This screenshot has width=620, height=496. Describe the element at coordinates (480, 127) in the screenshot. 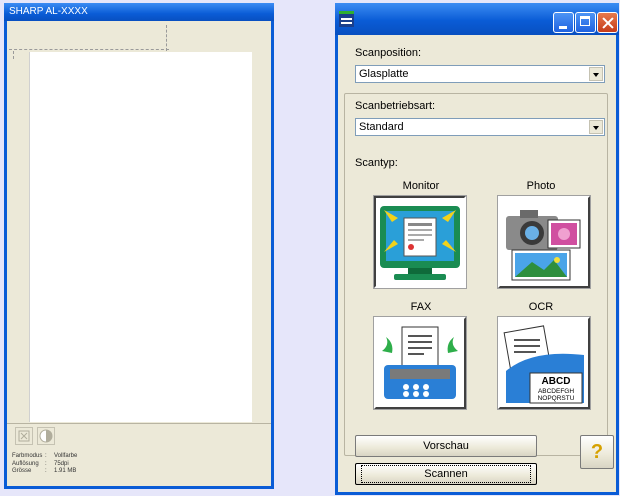

I see `scanbetriebsart-select: Standard` at that location.